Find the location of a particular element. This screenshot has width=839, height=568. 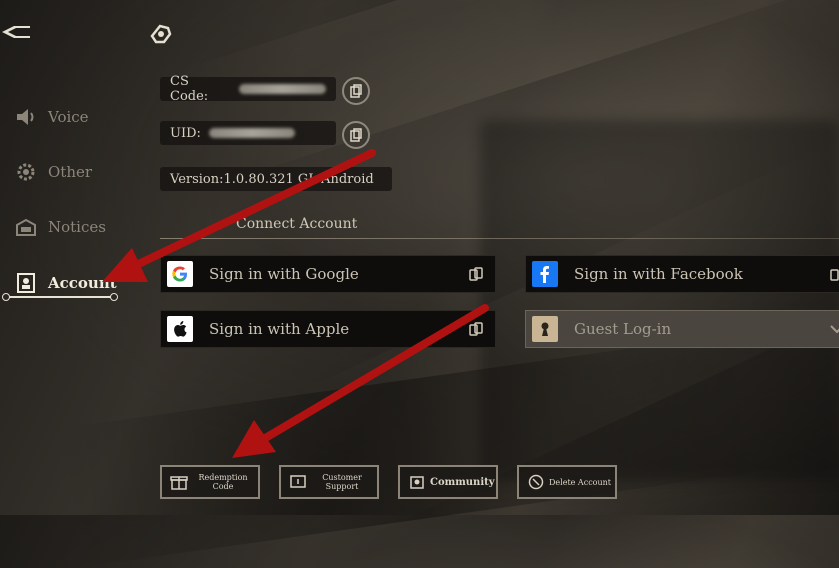

redemption-code-button: Redemption Code is located at coordinates (210, 482).